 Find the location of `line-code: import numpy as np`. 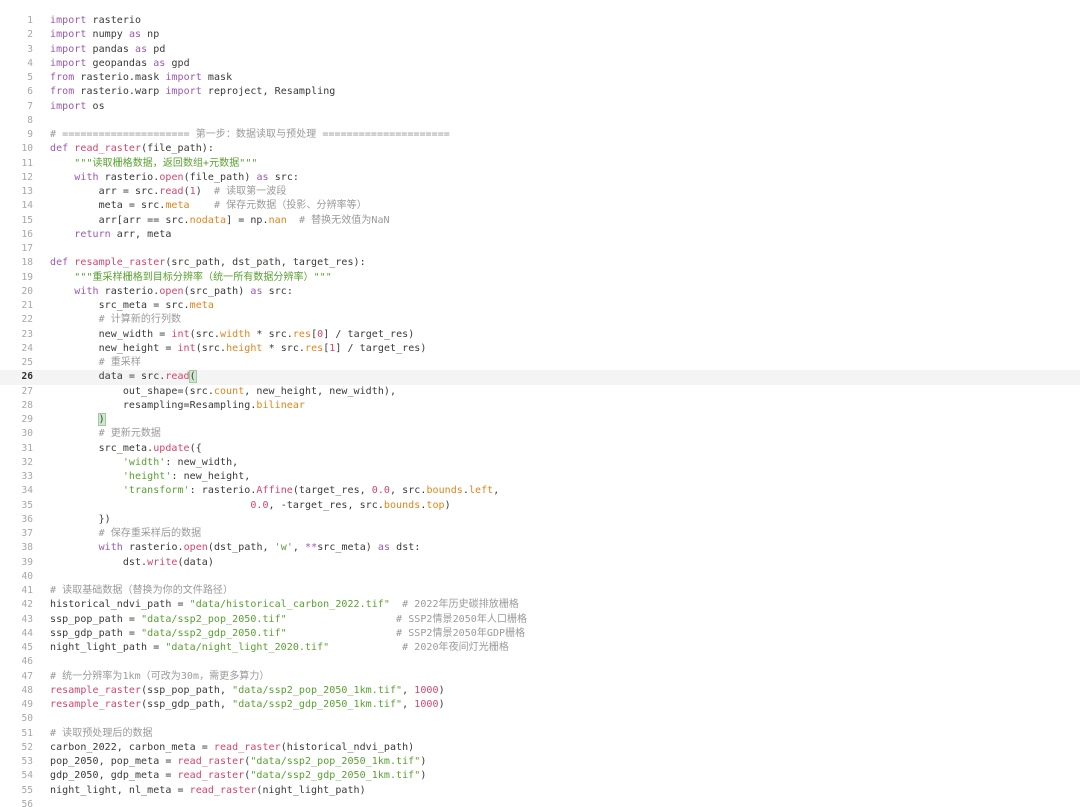

line-code: import numpy as np is located at coordinates (565, 35).